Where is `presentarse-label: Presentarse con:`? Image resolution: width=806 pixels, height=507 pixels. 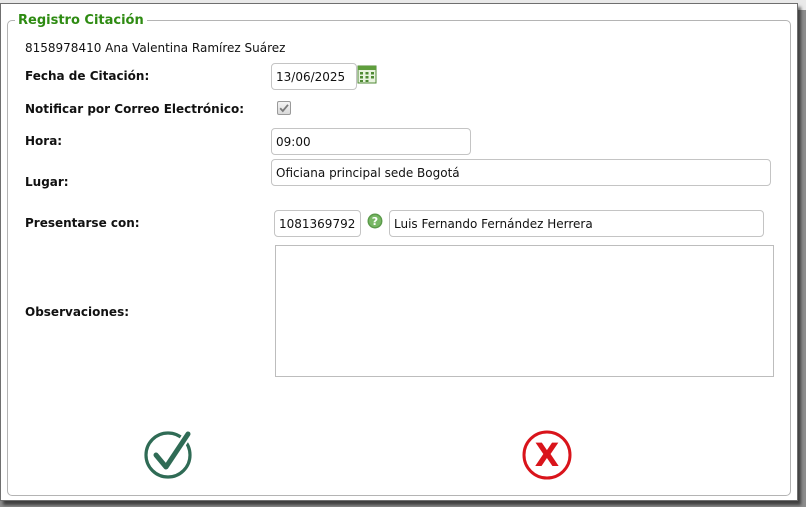 presentarse-label: Presentarse con: is located at coordinates (82, 223).